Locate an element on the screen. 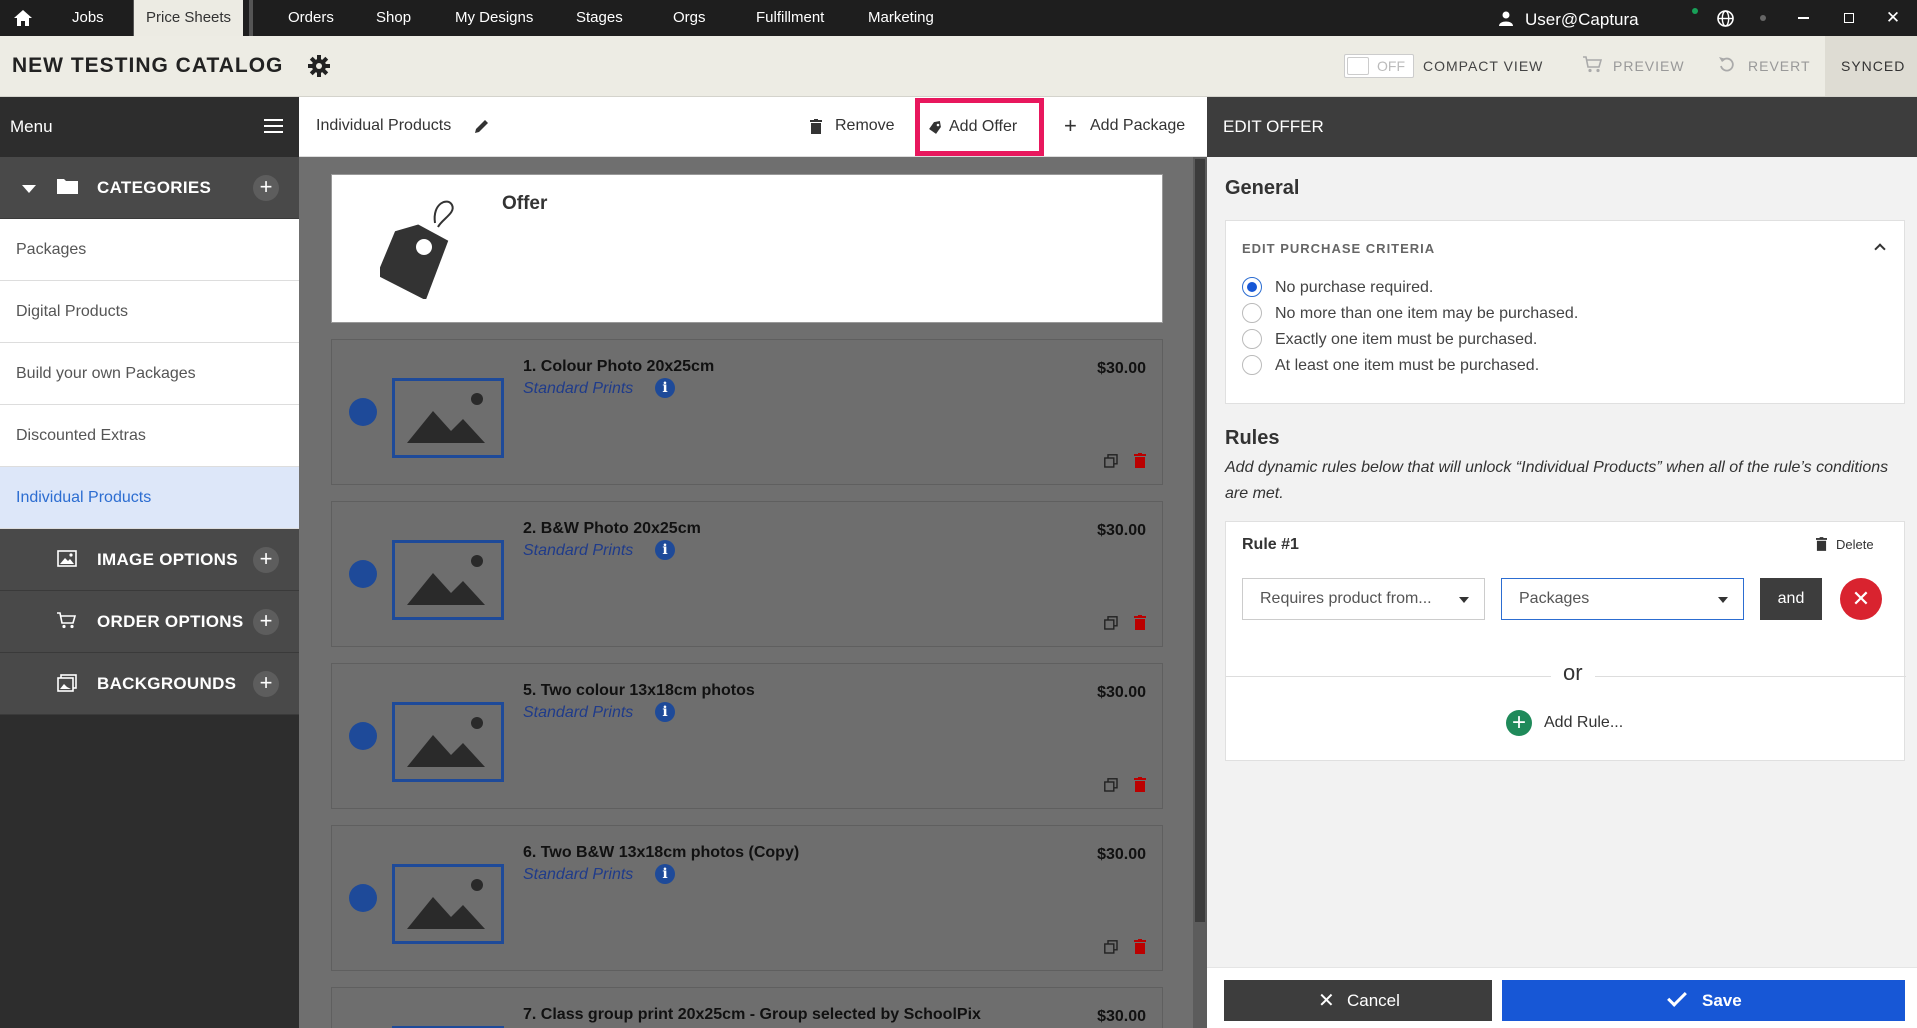 The image size is (1917, 1028). globe-icon is located at coordinates (1725, 18).